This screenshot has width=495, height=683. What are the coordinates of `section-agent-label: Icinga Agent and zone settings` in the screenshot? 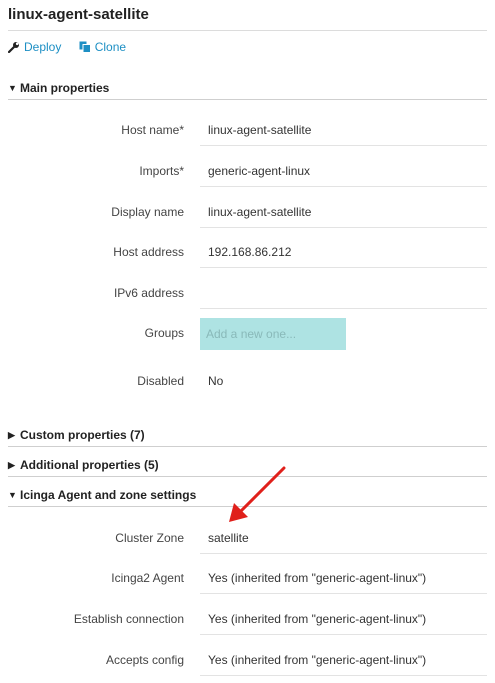 It's located at (108, 495).